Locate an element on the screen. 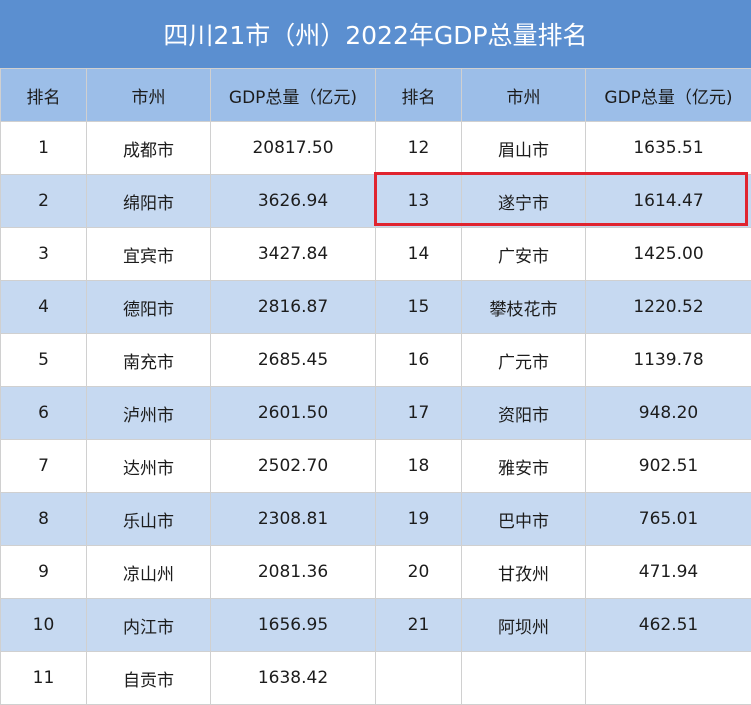 The image size is (751, 705). city-cell: 凉山州 is located at coordinates (149, 572).